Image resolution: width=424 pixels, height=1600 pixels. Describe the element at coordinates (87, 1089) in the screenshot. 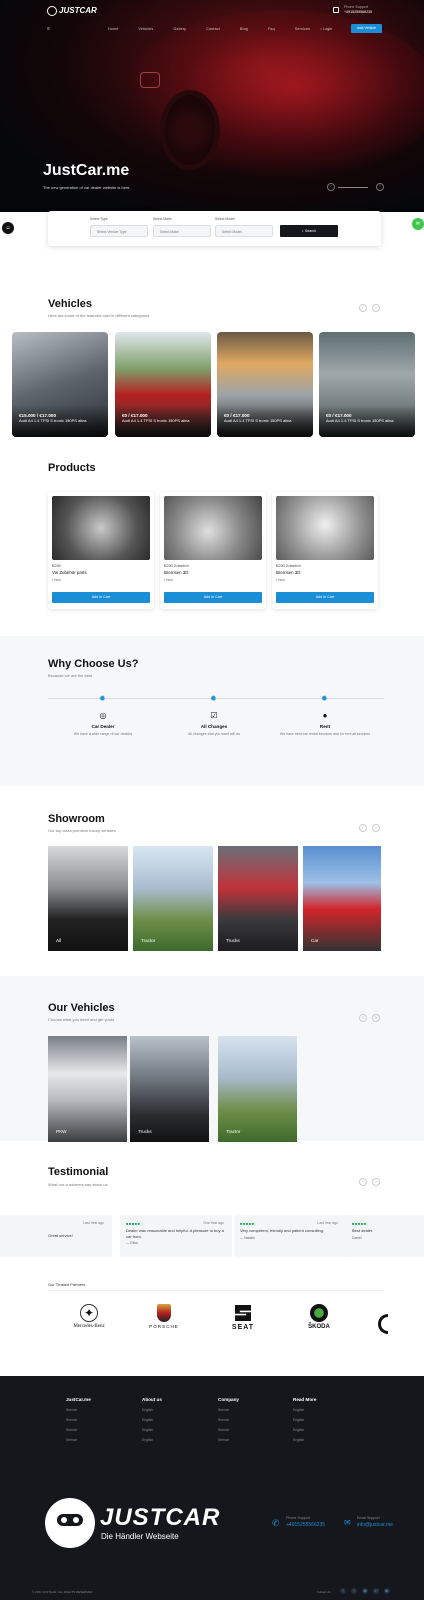

I see `our-vehicle-item: PKW` at that location.